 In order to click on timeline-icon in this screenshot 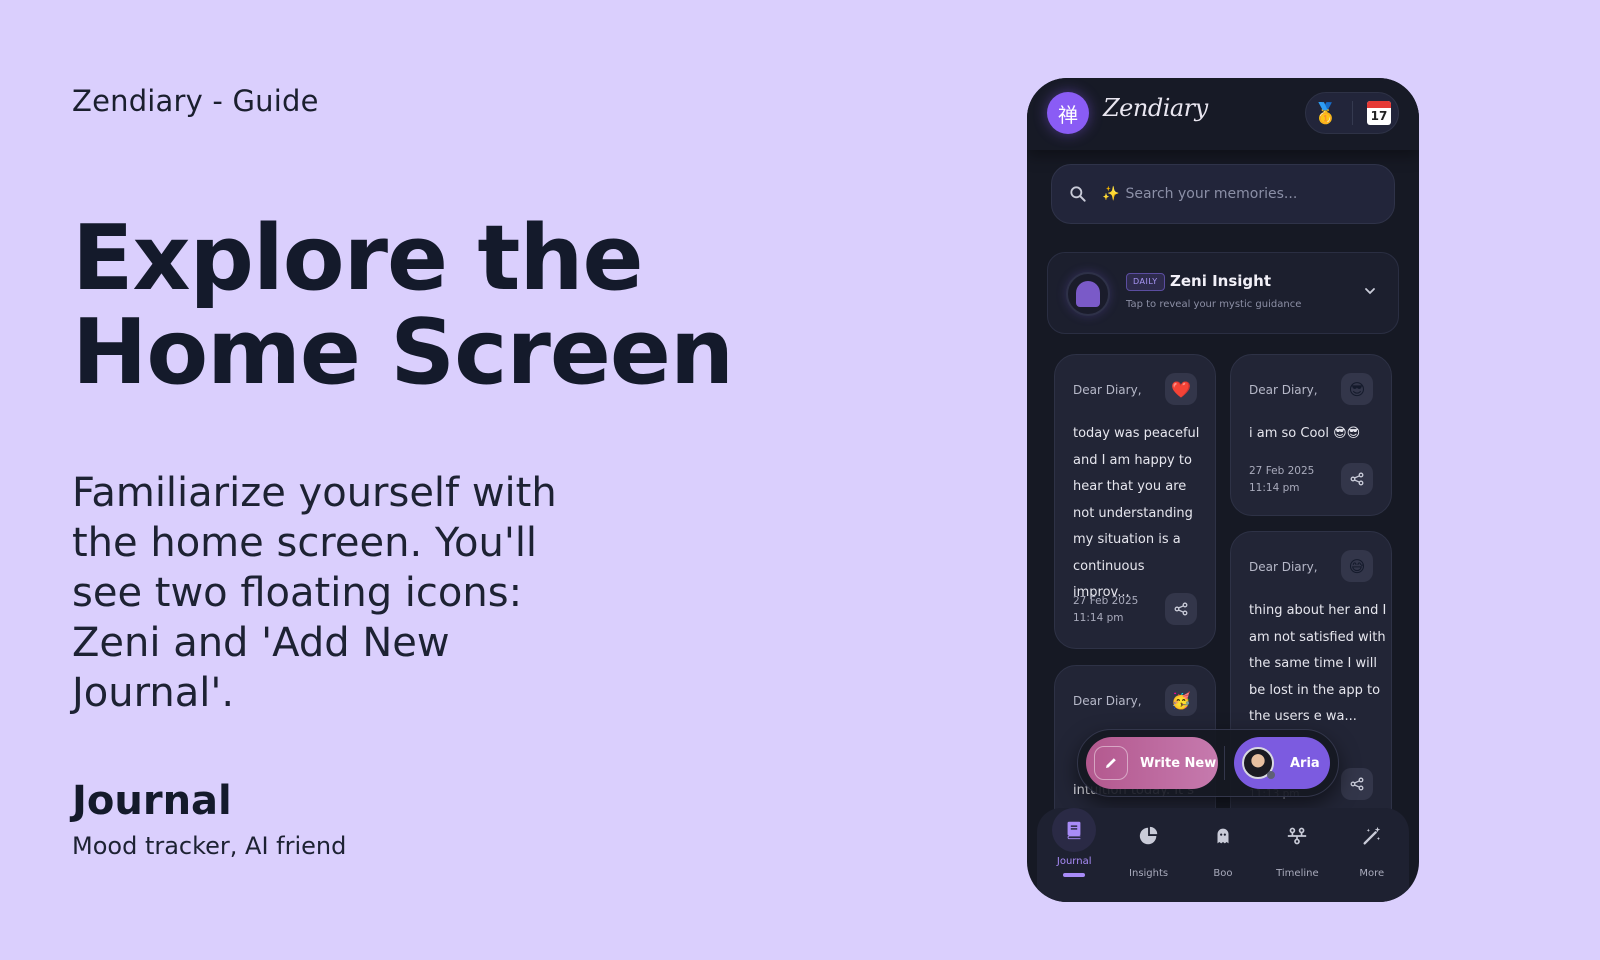, I will do `click(1297, 836)`.